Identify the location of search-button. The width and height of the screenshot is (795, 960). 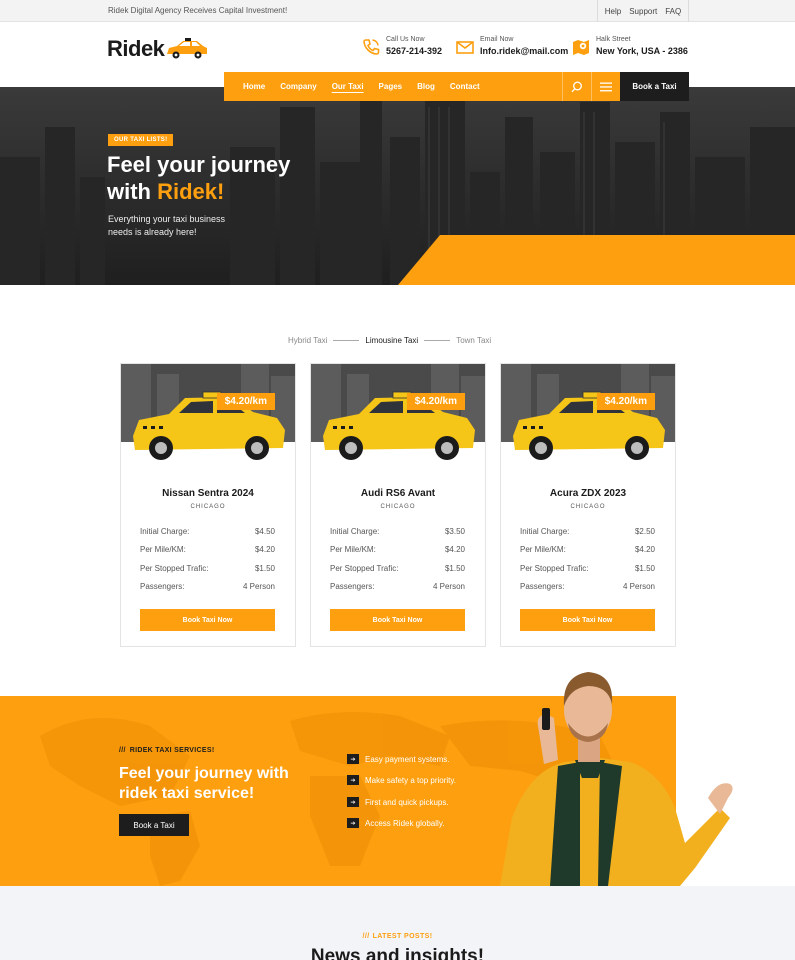
(576, 86).